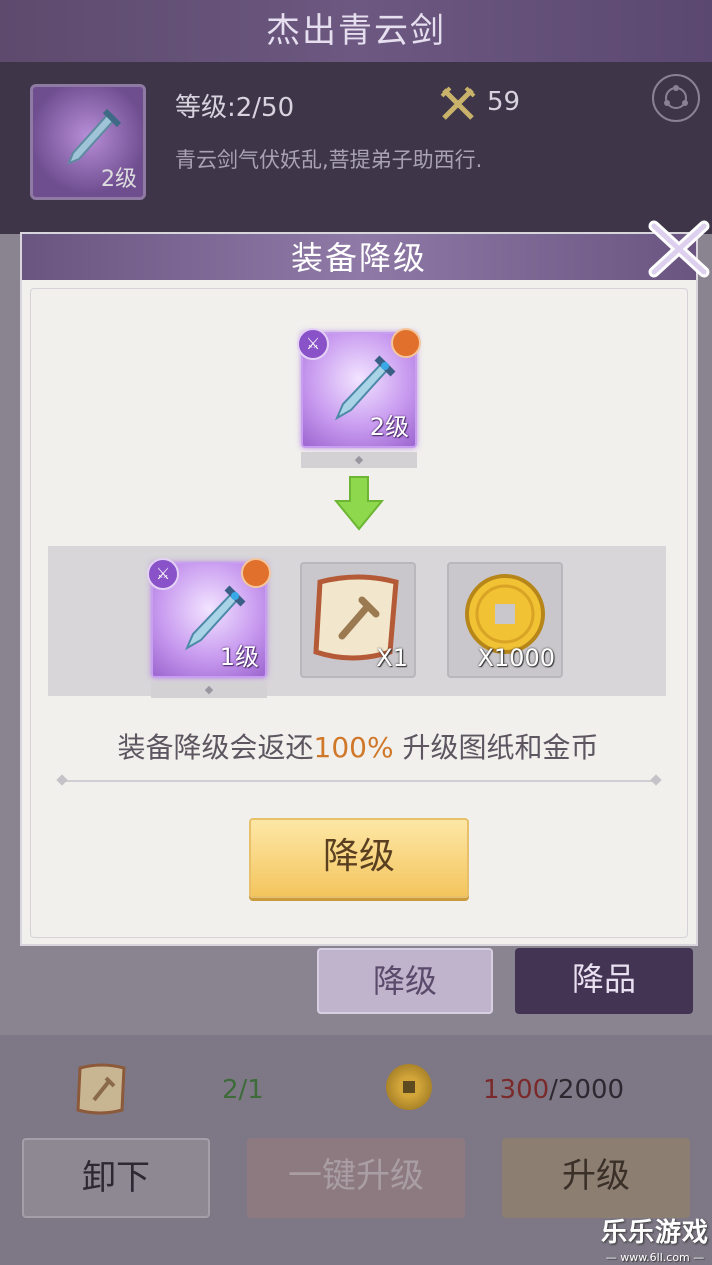  Describe the element at coordinates (116, 1178) in the screenshot. I see `unload-button: 卸下` at that location.